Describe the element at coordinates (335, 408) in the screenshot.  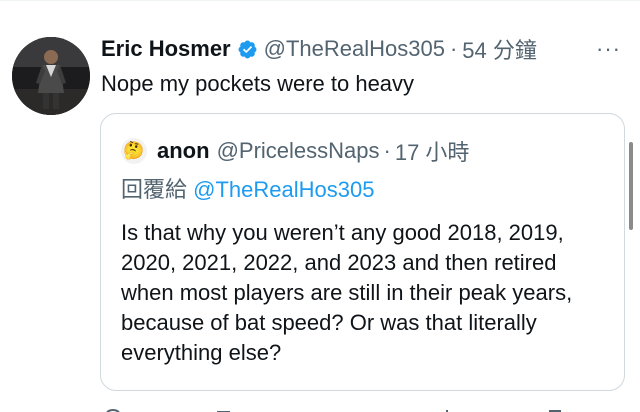
I see `like-icon` at that location.